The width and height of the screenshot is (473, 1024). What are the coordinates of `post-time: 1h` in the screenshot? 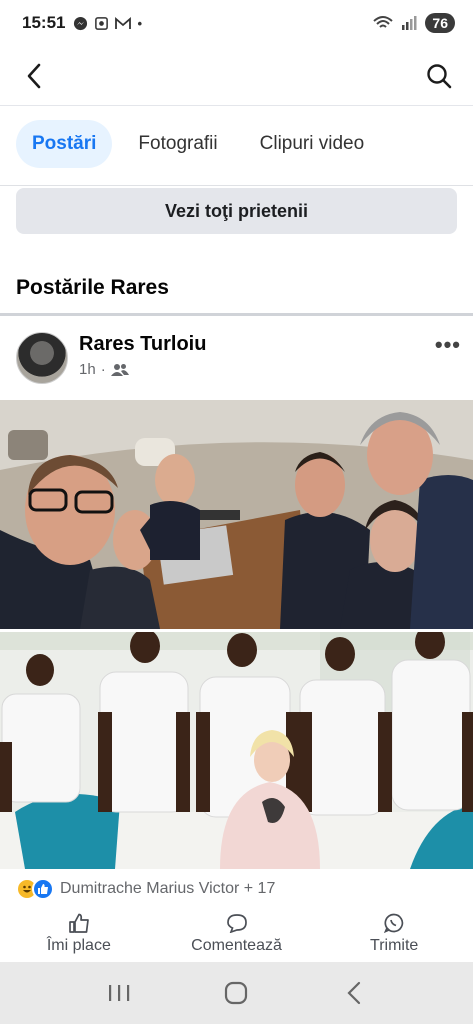 It's located at (87, 369).